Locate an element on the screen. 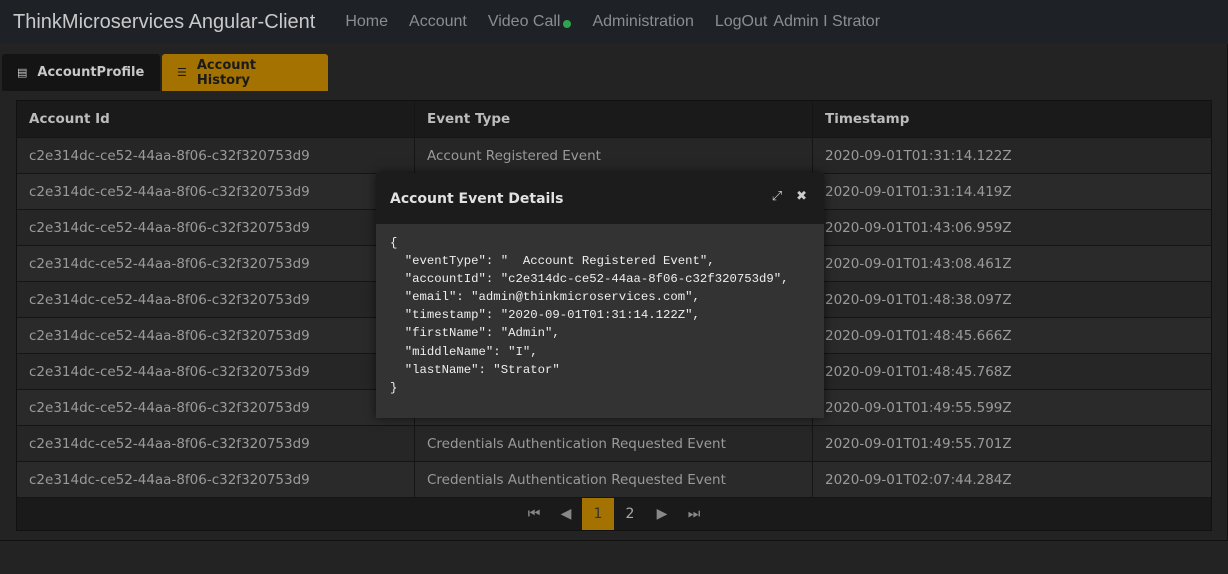  column-header-timestamp: Timestamp is located at coordinates (1012, 119).